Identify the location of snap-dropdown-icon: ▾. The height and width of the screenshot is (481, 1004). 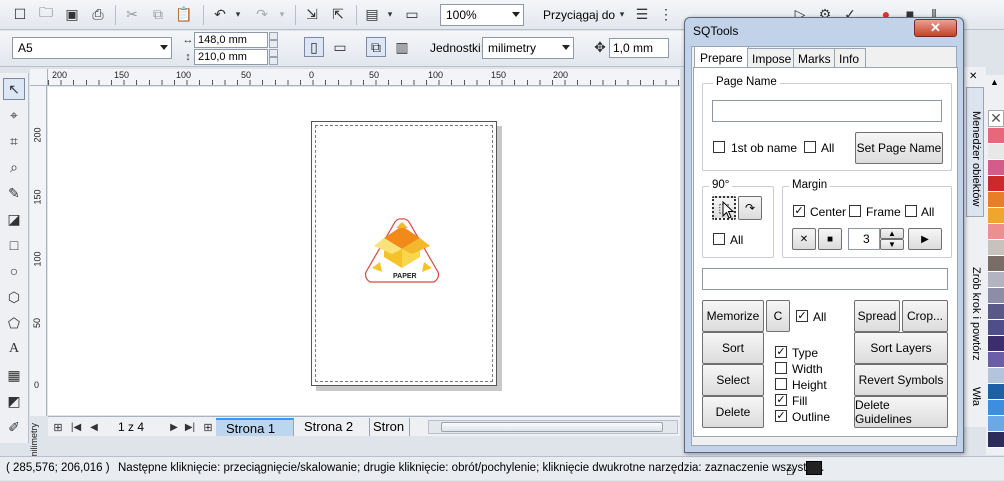
(622, 14).